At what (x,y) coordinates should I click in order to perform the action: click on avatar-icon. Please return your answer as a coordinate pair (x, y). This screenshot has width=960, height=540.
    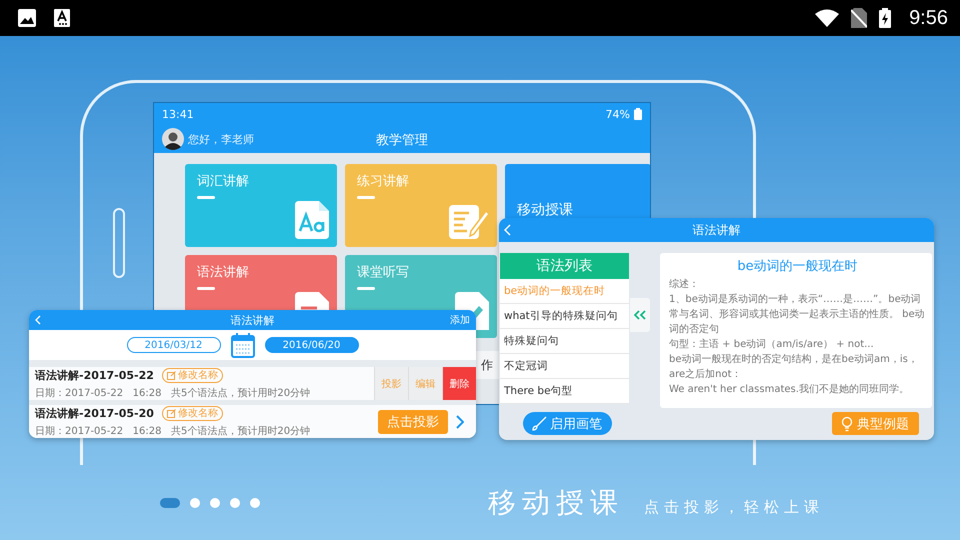
    Looking at the image, I should click on (173, 139).